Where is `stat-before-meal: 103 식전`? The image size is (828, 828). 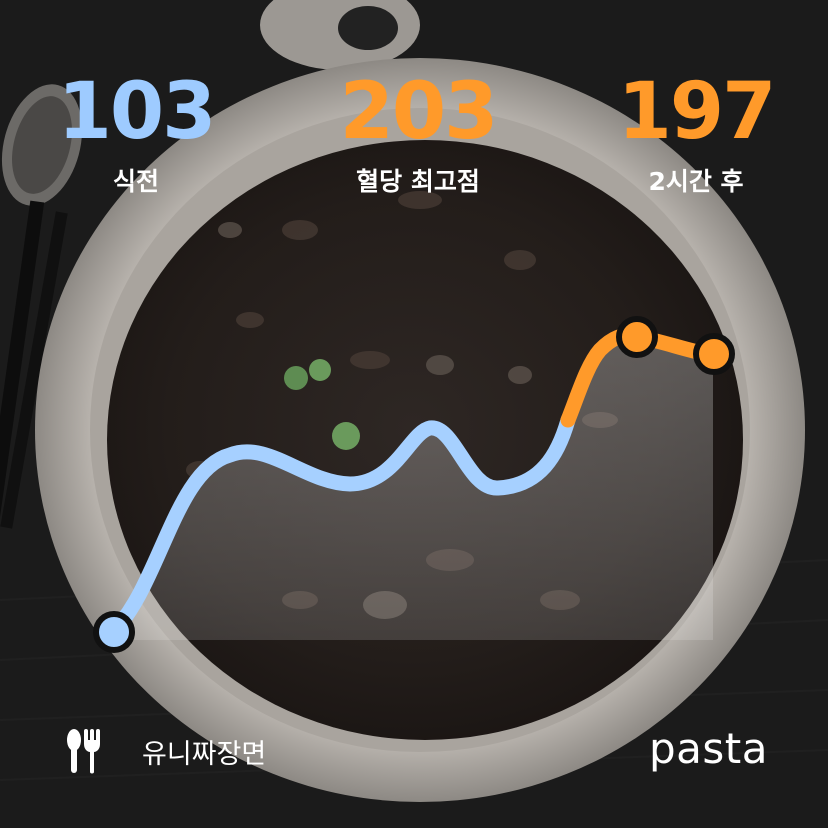 stat-before-meal: 103 식전 is located at coordinates (136, 134).